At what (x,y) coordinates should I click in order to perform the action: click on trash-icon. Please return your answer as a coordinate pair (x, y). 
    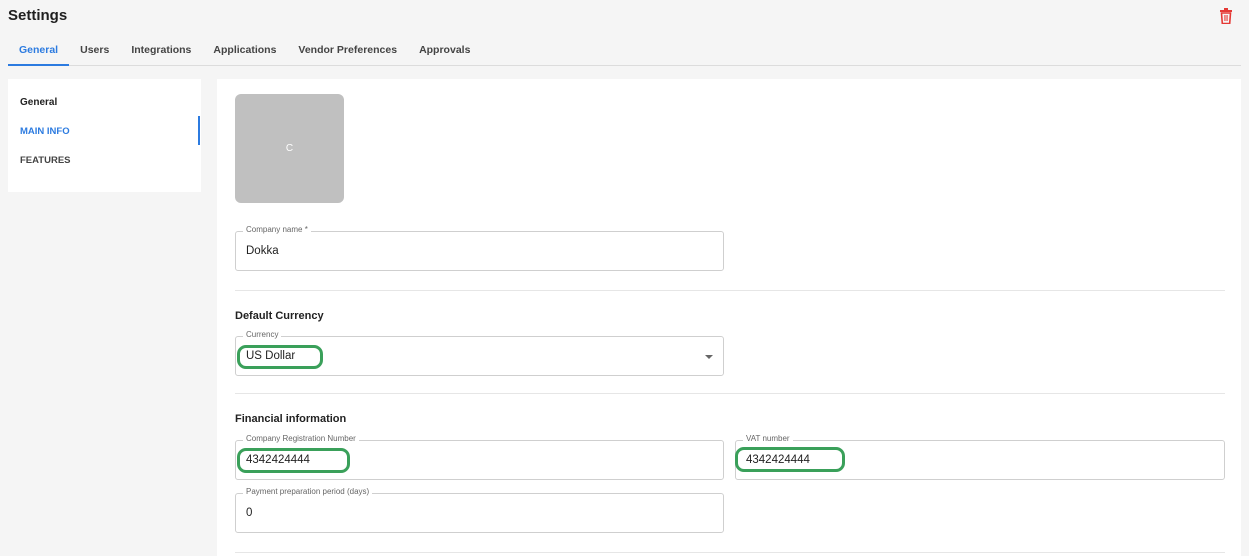
    Looking at the image, I should click on (1226, 16).